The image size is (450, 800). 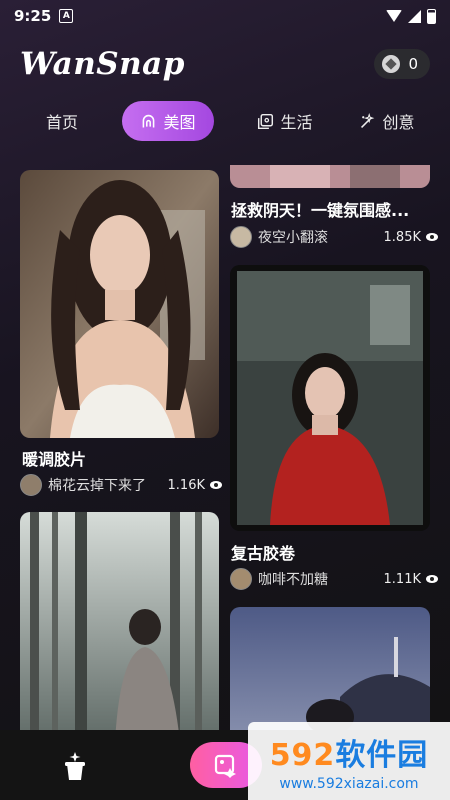 I want to click on view-count: 1.11K, so click(x=411, y=579).